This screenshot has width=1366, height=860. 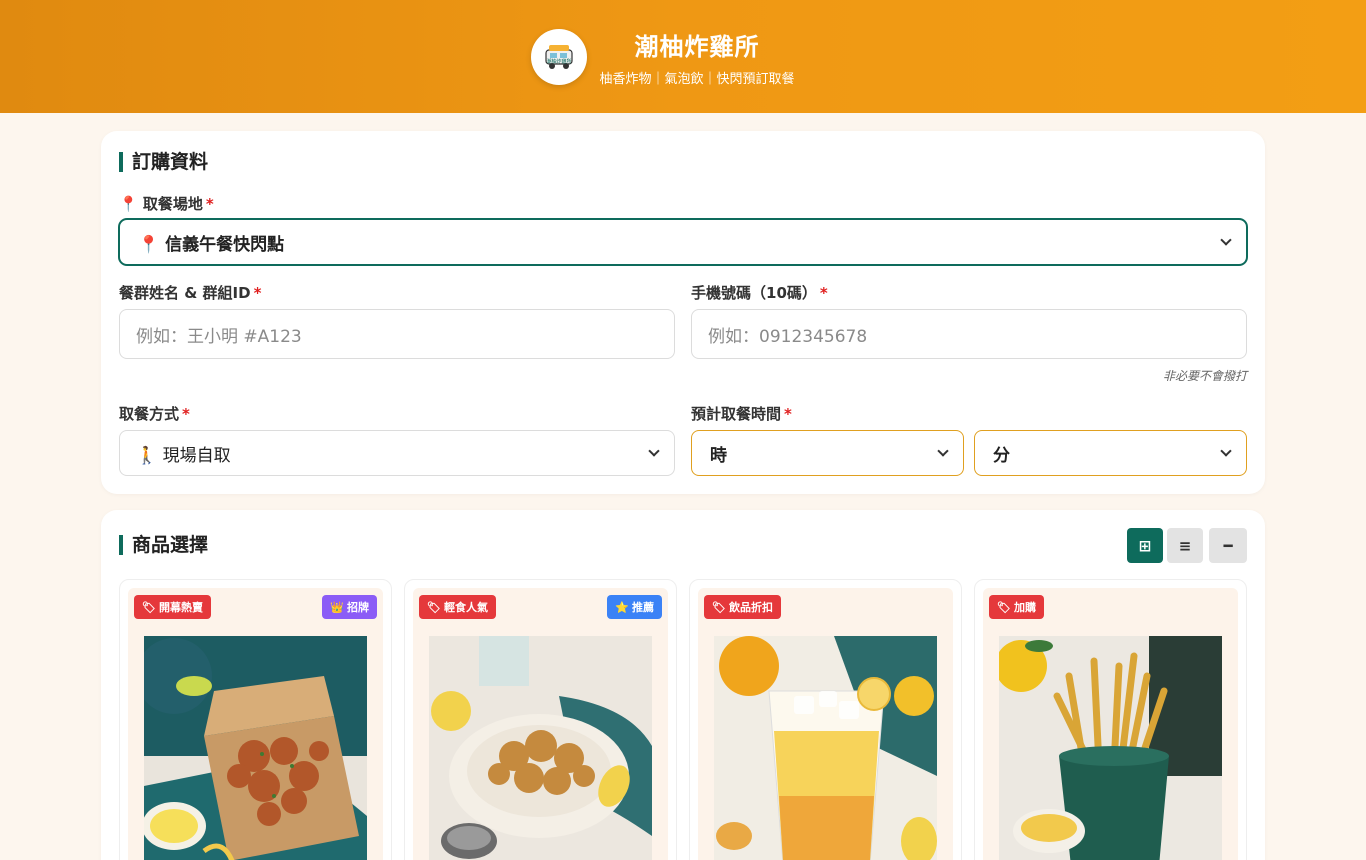 What do you see at coordinates (559, 61) in the screenshot?
I see `svg-text: 潮柚炸雞所` at bounding box center [559, 61].